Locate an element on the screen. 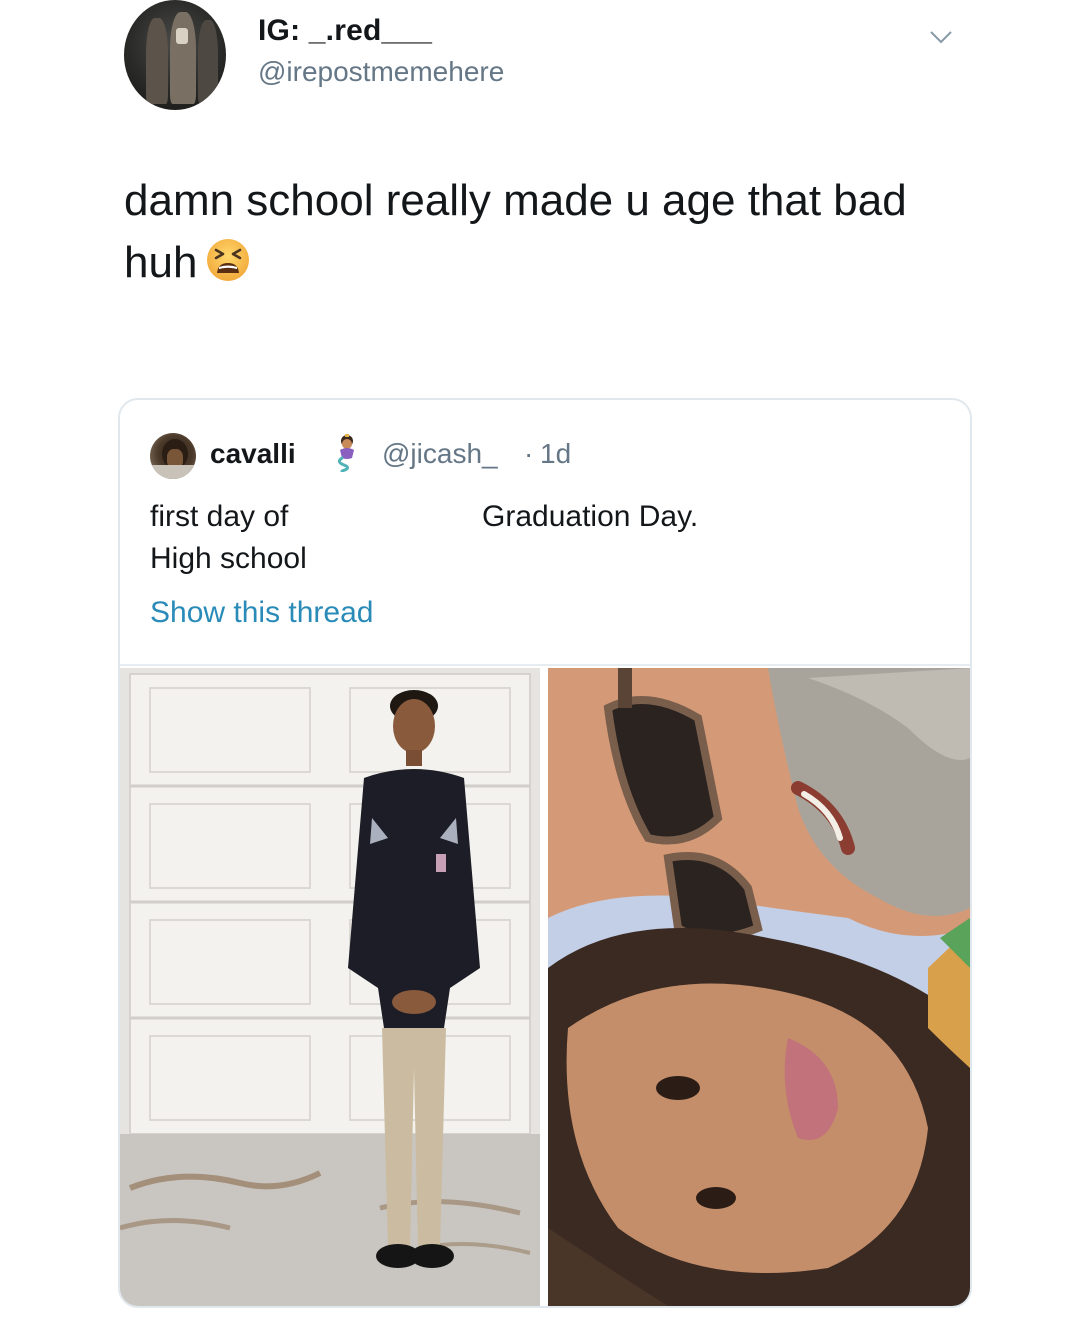 The height and width of the screenshot is (1331, 1080). genie-emoji-icon is located at coordinates (345, 453).